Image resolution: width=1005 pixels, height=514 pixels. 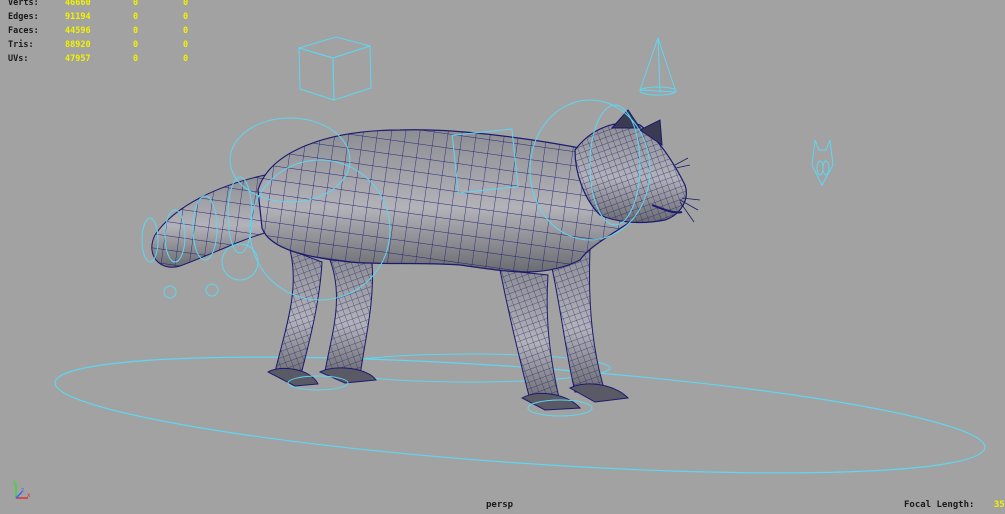 I want to click on axis-y-label: y, so click(x=15, y=482).